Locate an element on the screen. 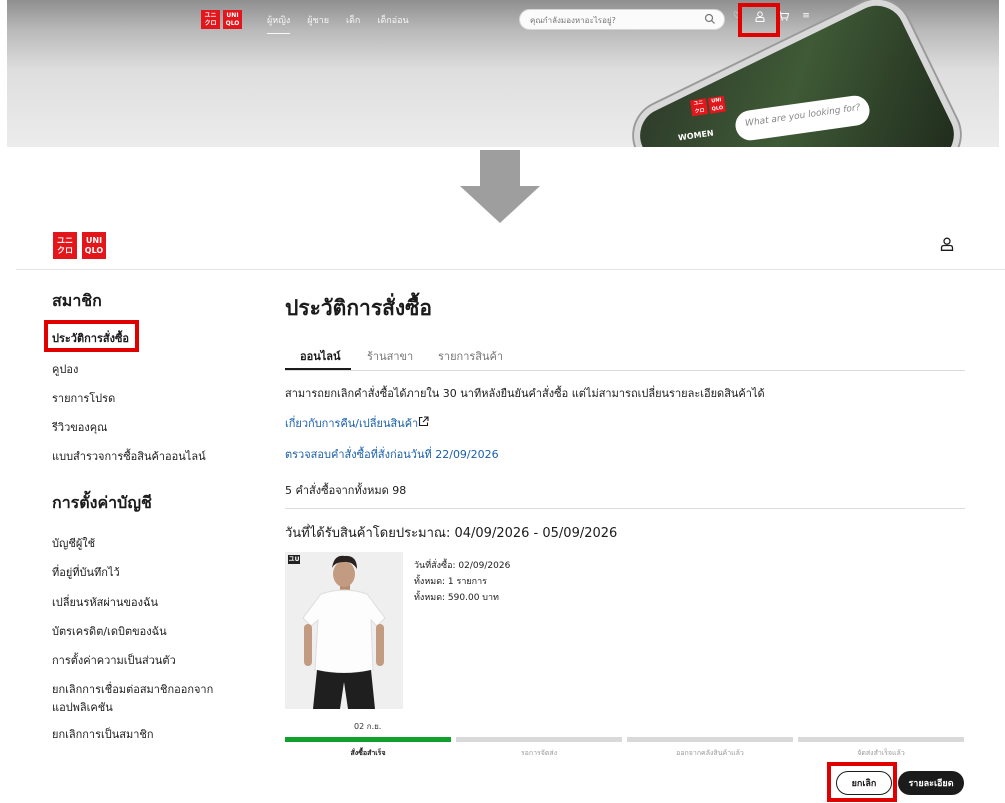 The image size is (1005, 803). sidebar-item-cards: บัตรเครดิต/เดบิตของฉัน is located at coordinates (109, 631).